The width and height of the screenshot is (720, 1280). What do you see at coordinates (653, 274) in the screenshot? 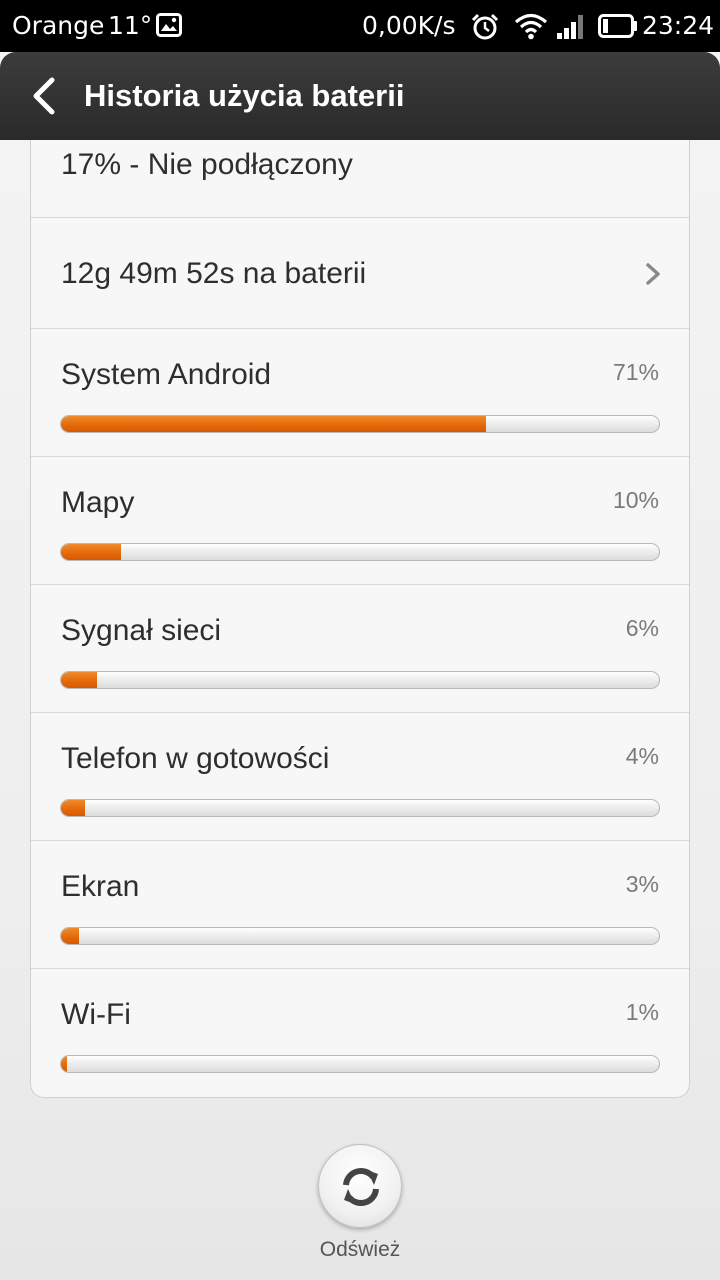
I see `chevron-right-icon` at bounding box center [653, 274].